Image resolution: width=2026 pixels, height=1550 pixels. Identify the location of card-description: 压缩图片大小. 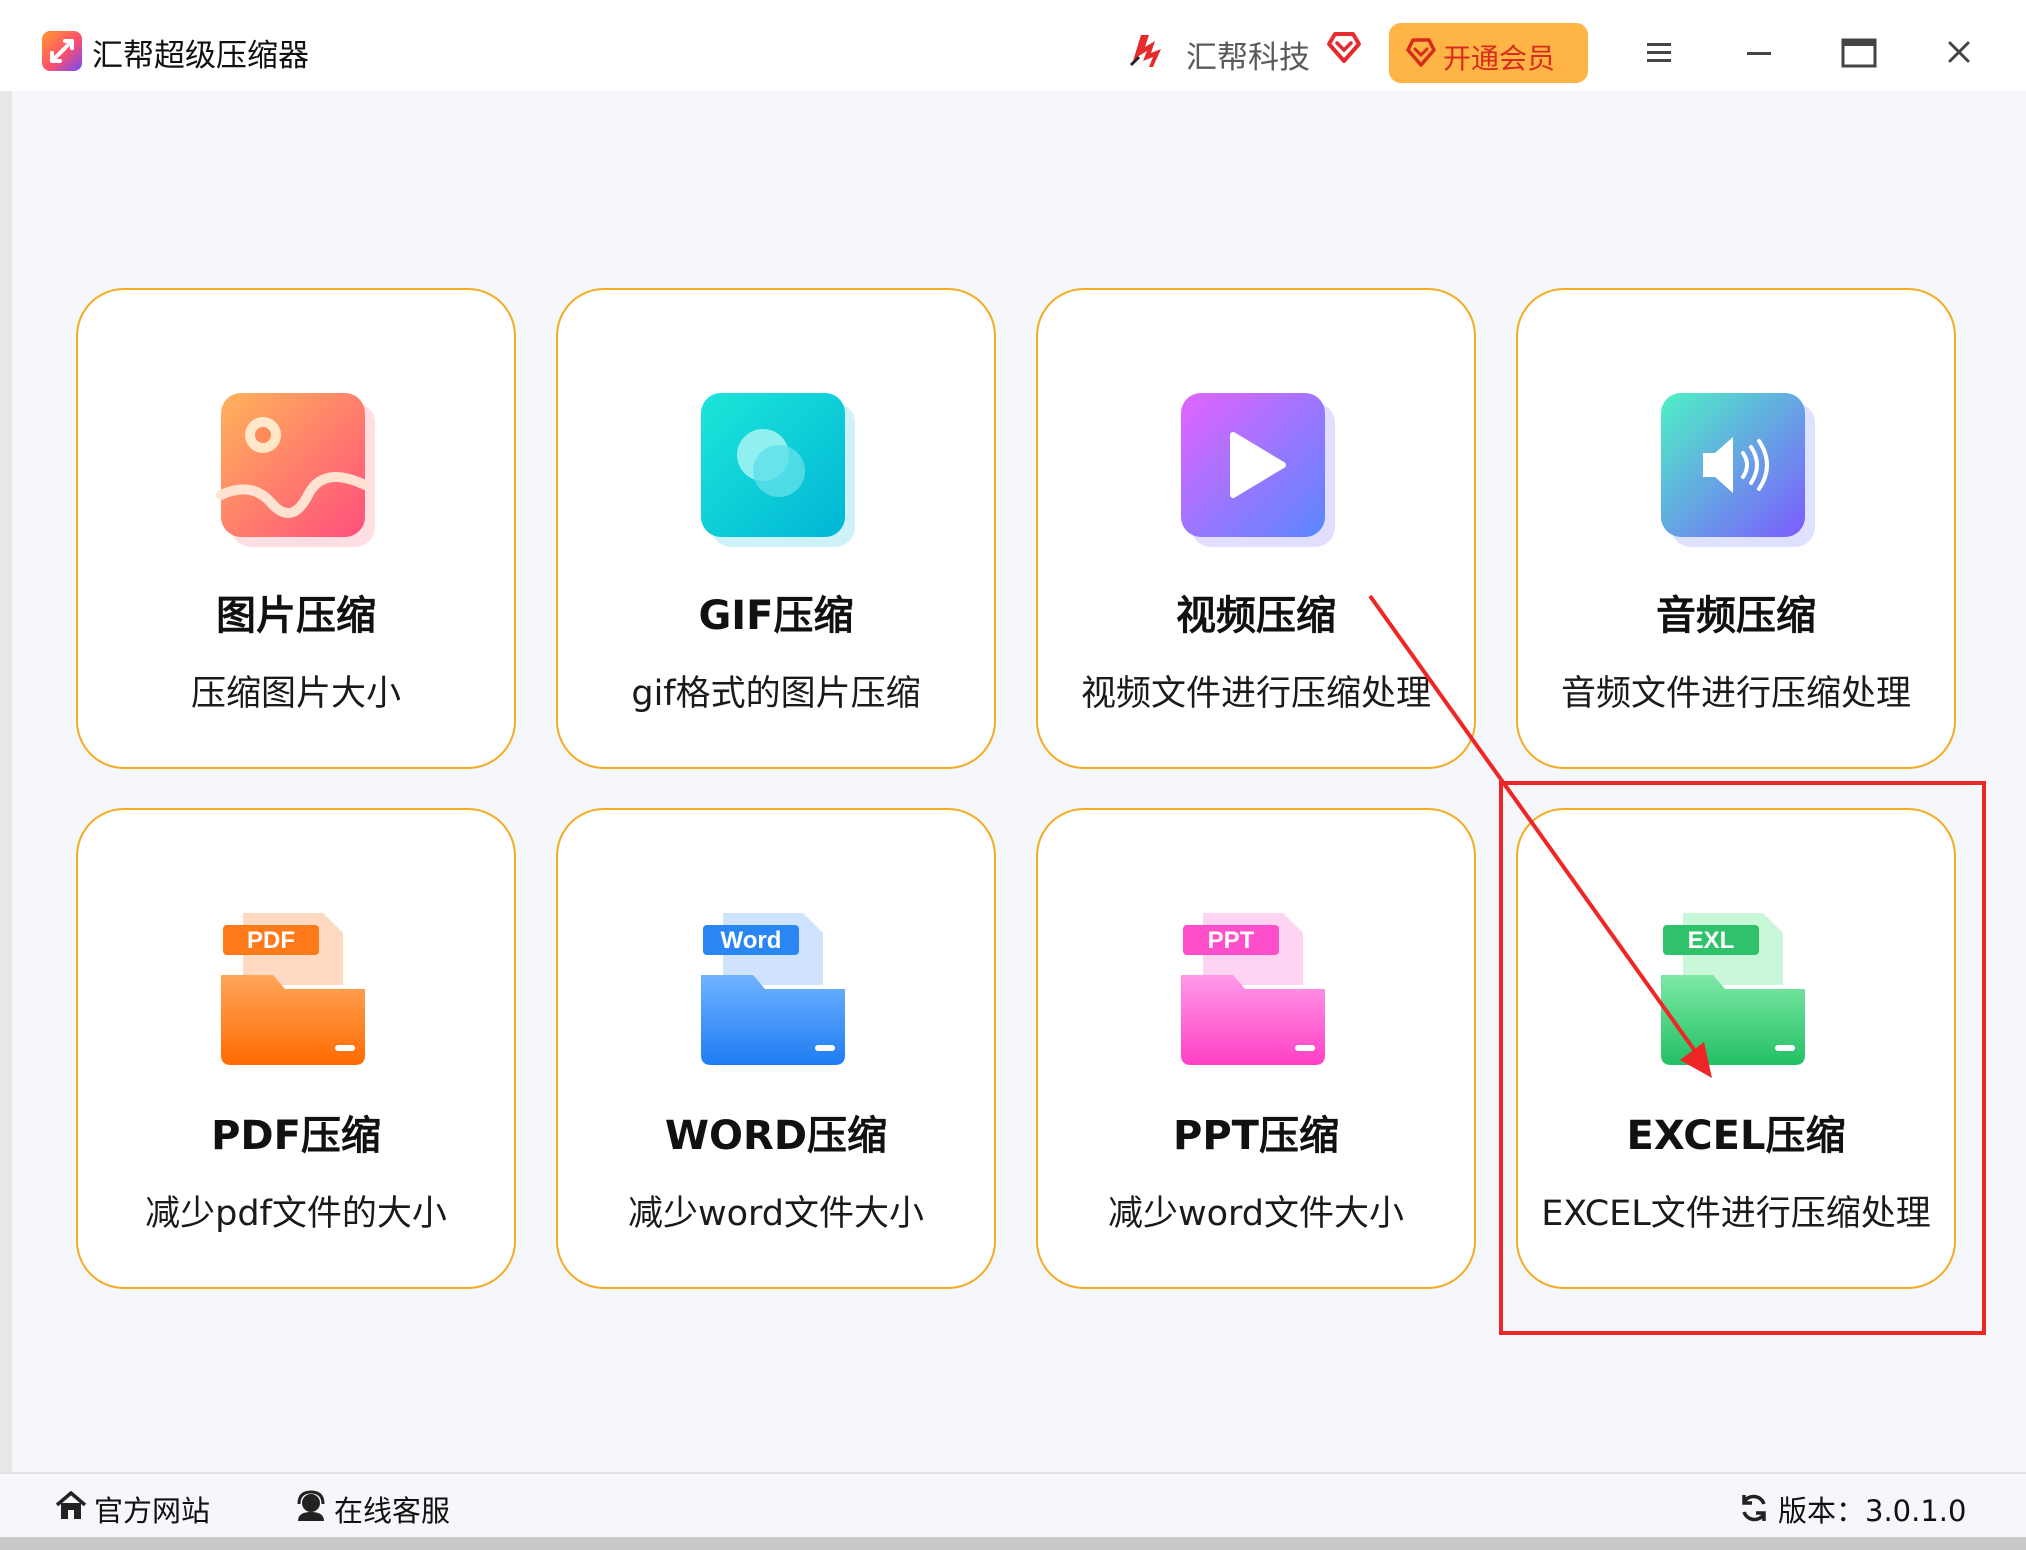
(295, 694).